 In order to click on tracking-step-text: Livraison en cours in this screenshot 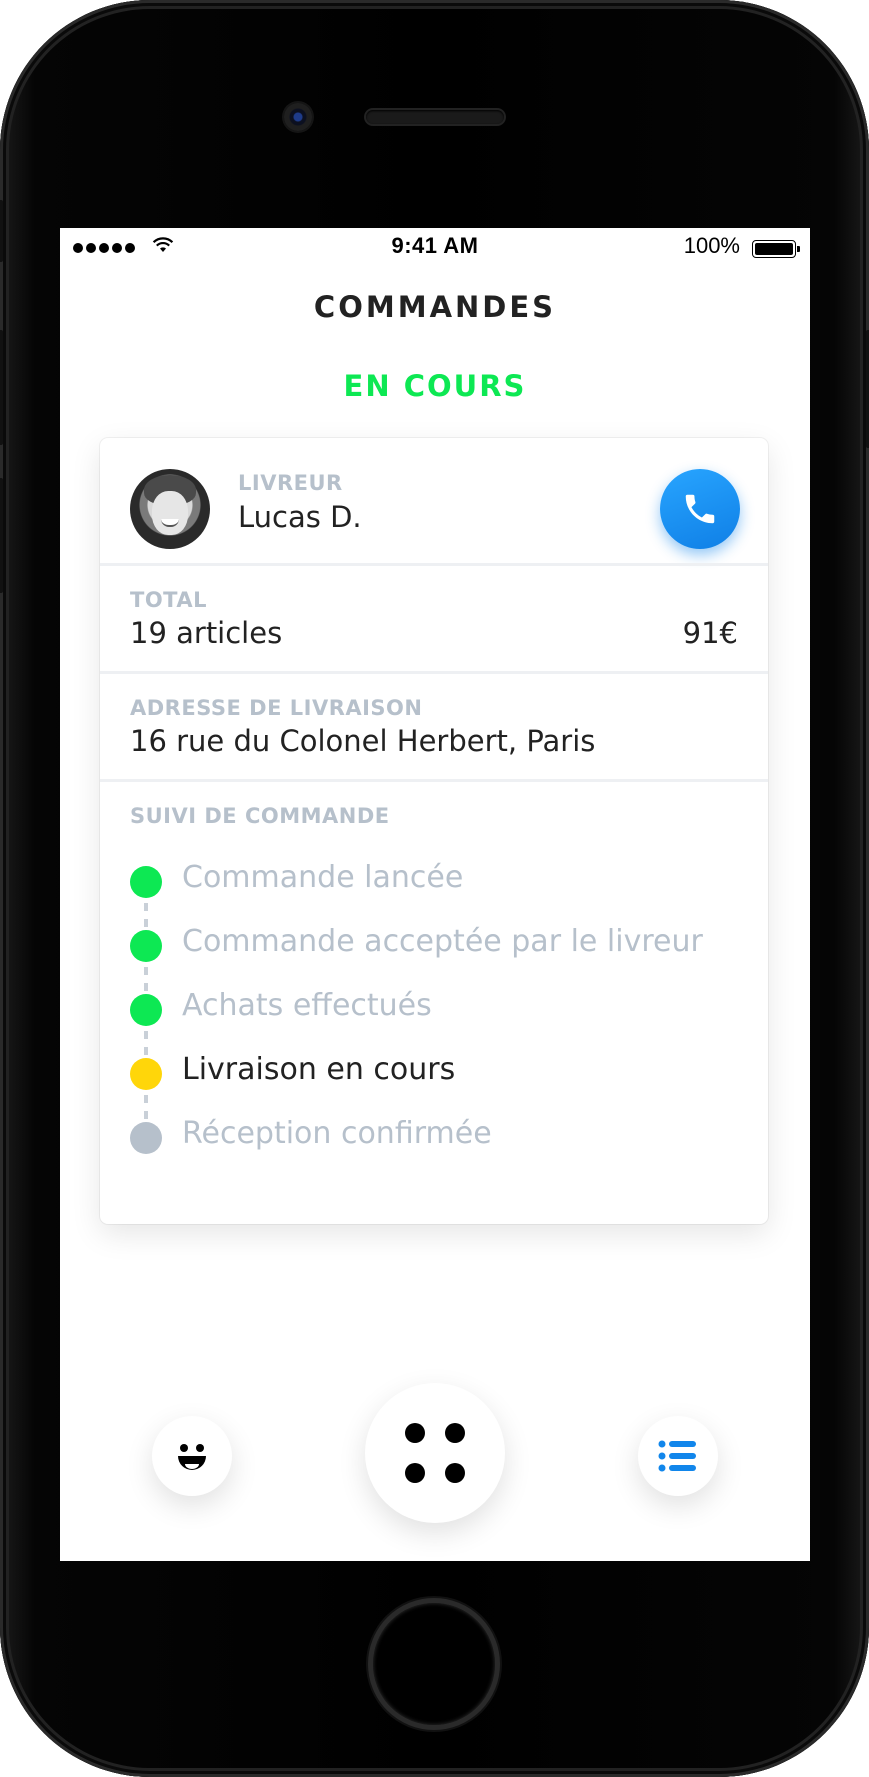, I will do `click(319, 1069)`.